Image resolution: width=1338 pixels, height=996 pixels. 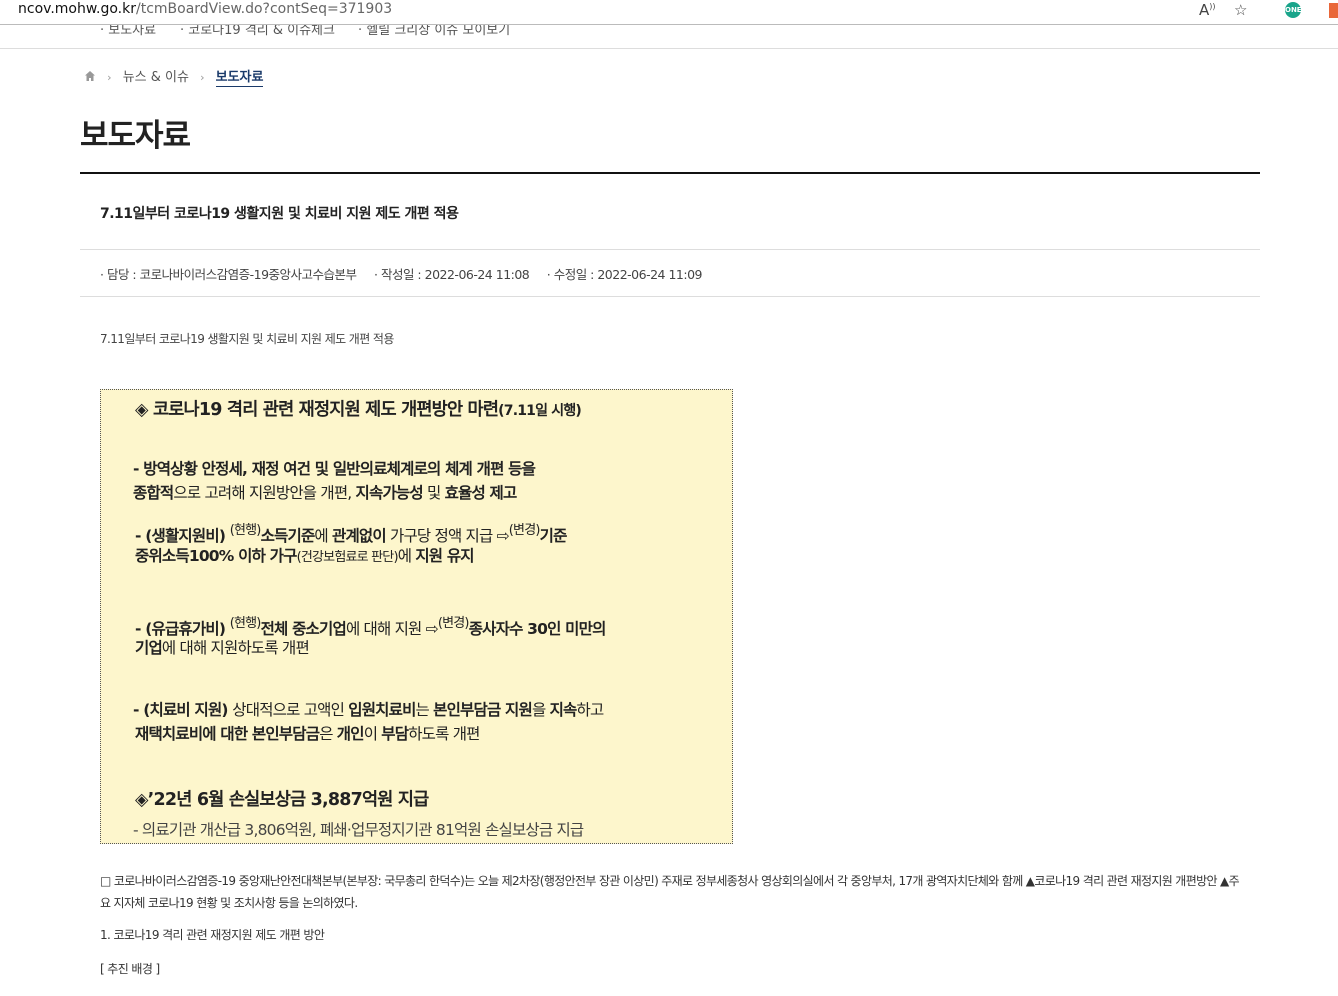 What do you see at coordinates (247, 339) in the screenshot?
I see `post-lead: 7.11일부터 코로나19 생활지원 및 치료비 지원 제도 개편 적용` at bounding box center [247, 339].